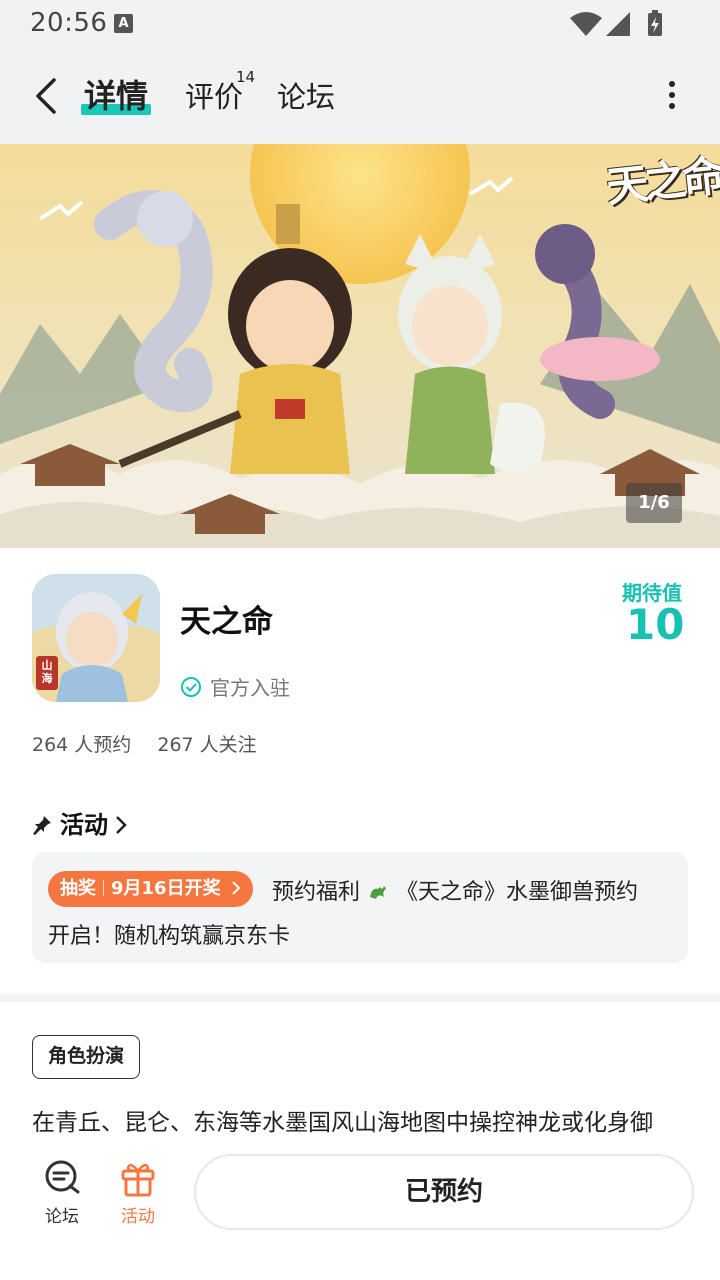  What do you see at coordinates (48, 96) in the screenshot?
I see `back-arrow-icon` at bounding box center [48, 96].